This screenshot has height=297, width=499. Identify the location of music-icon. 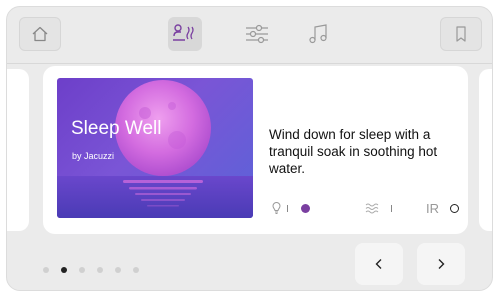
(318, 34).